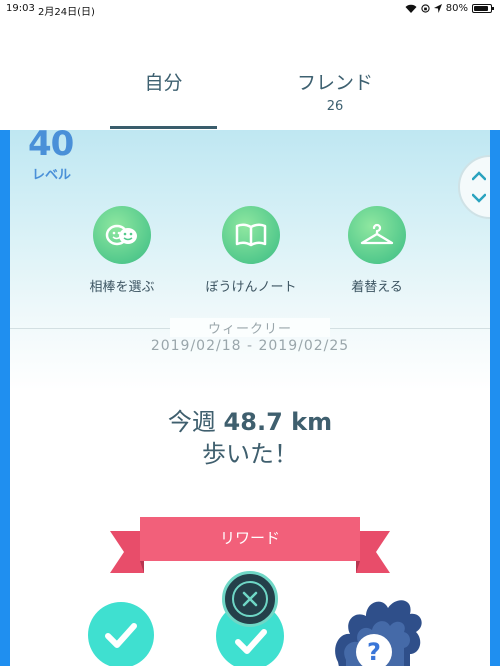 The image size is (500, 666). Describe the element at coordinates (51, 147) in the screenshot. I see `level-number: 40` at that location.